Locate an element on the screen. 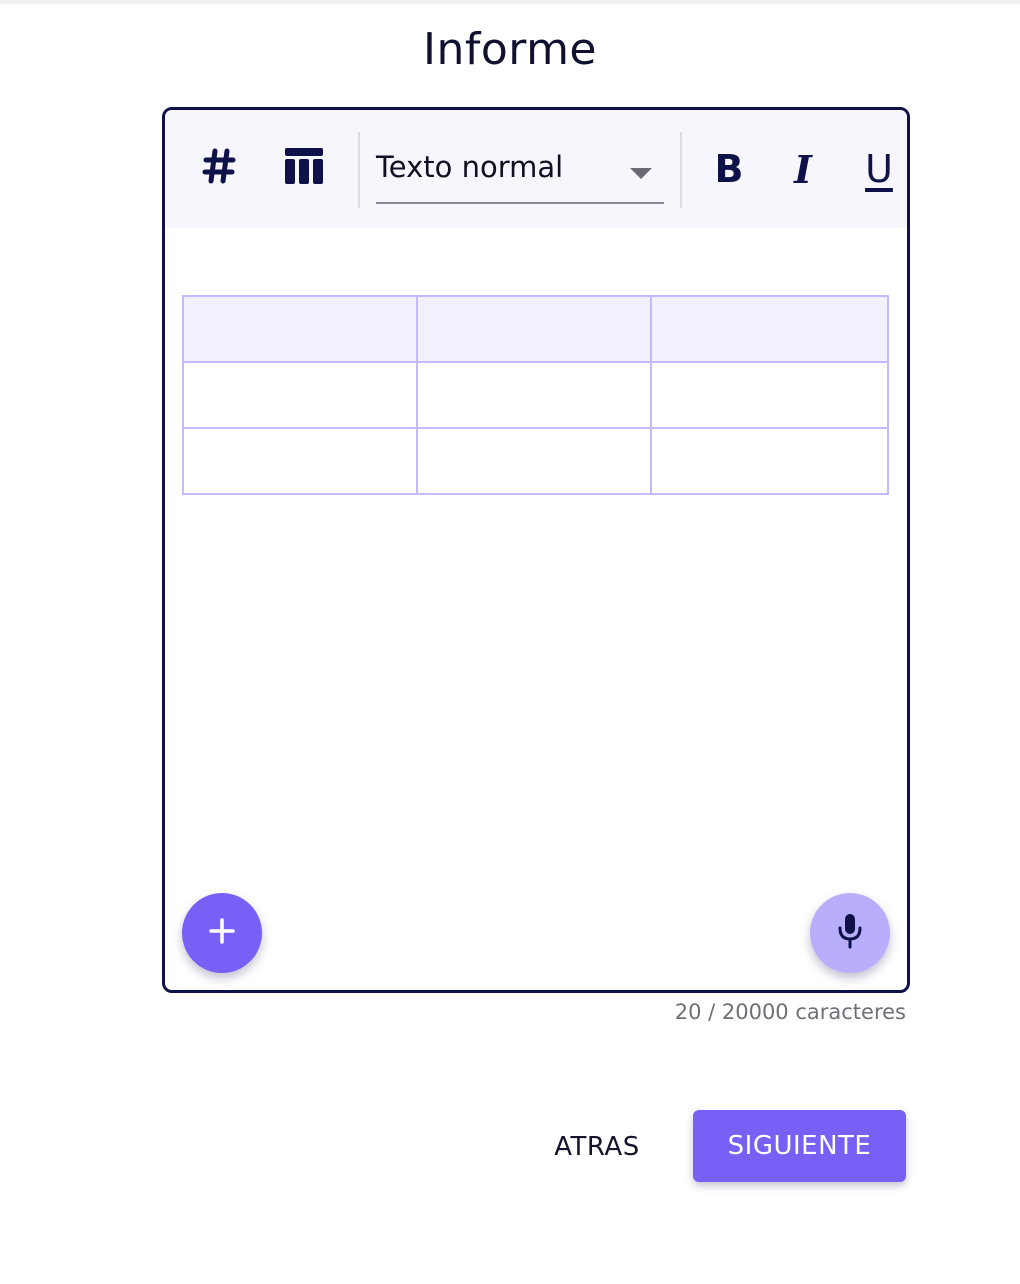 This screenshot has height=1284, width=1020. paragraph-style-value: Texto normal is located at coordinates (470, 167).